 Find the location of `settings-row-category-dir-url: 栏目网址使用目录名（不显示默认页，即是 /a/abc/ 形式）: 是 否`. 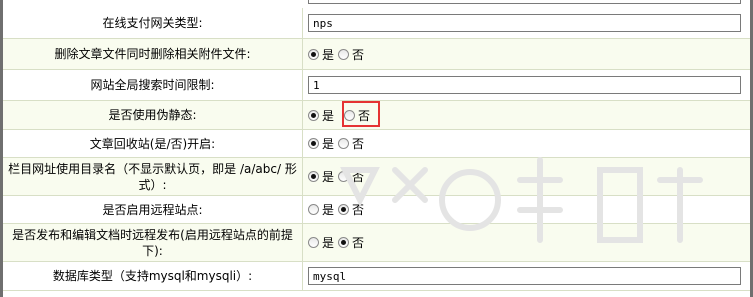

settings-row-category-dir-url: 栏目网址使用目录名（不显示默认页，即是 /a/abc/ 形式）: 是 否 is located at coordinates (376, 177).